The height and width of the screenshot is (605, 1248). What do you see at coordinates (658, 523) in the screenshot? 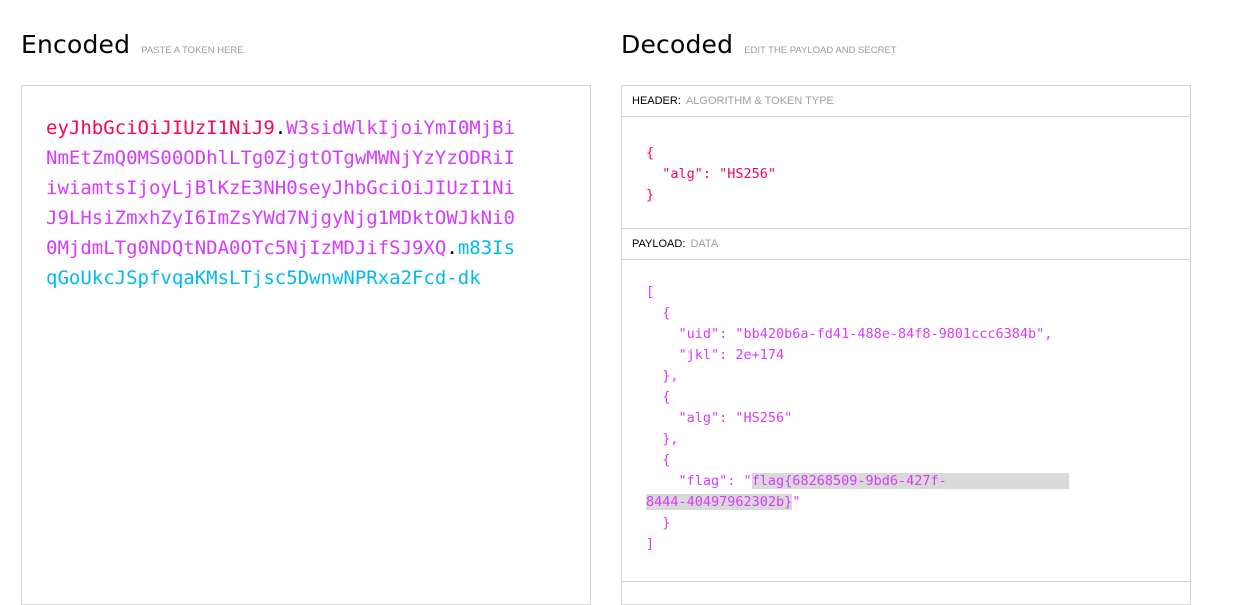
I see `payload-code-line: }` at bounding box center [658, 523].